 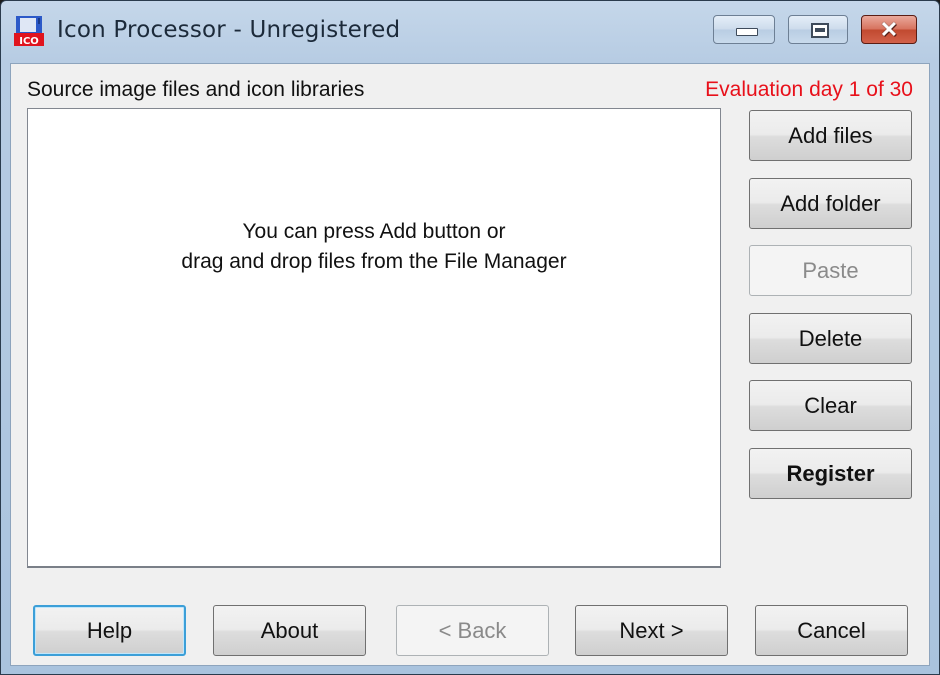 I want to click on maximize-button, so click(x=818, y=29).